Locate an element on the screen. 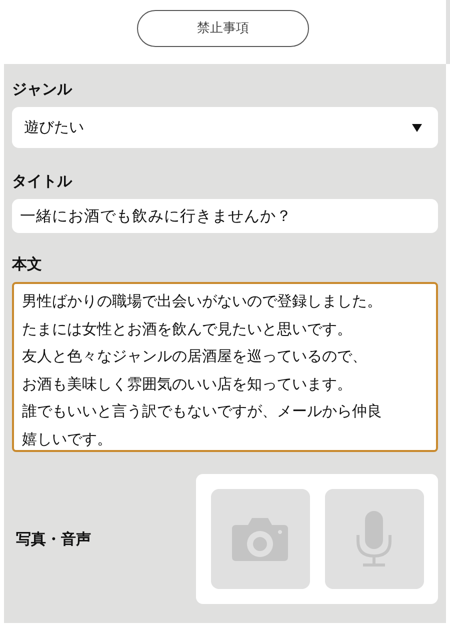  field-label: 写真・音声 is located at coordinates (53, 539).